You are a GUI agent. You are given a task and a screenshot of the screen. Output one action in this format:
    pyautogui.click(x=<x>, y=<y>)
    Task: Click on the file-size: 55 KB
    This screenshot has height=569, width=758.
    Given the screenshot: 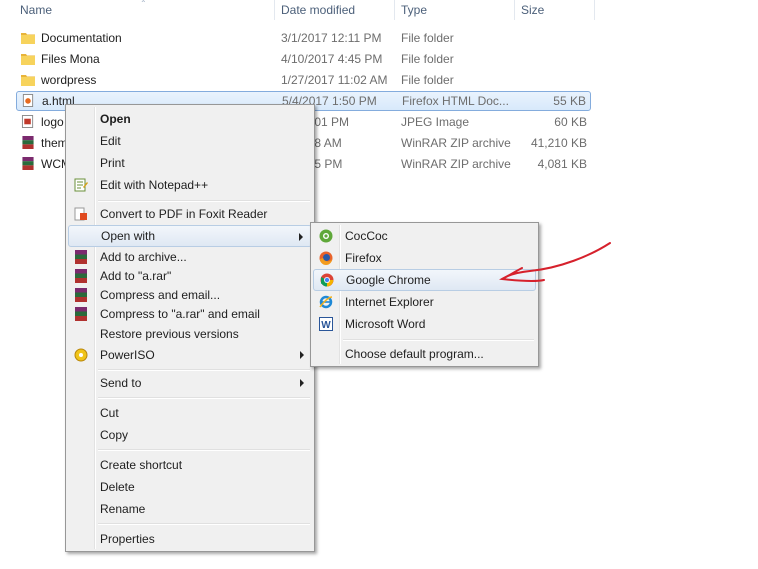 What is the action you would take?
    pyautogui.click(x=569, y=101)
    